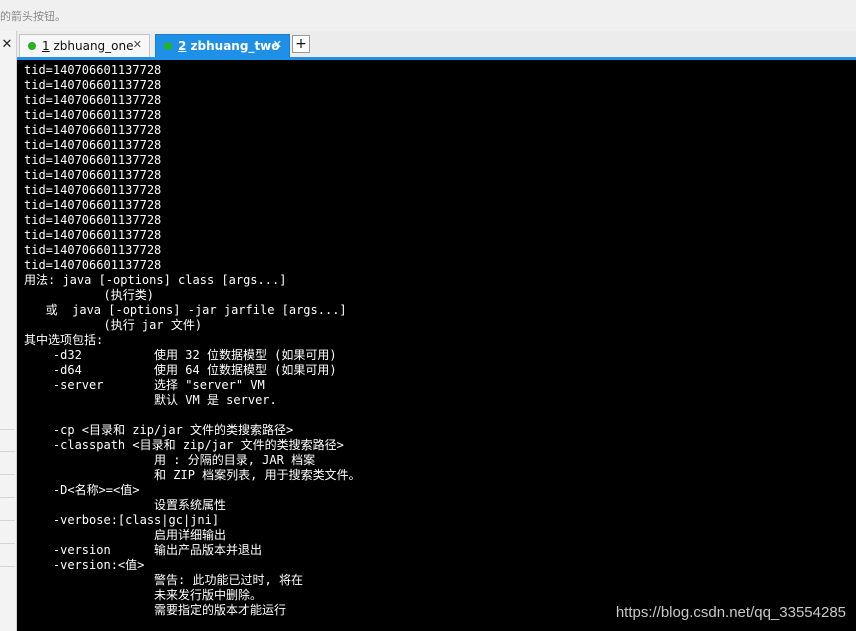 This screenshot has height=631, width=856. What do you see at coordinates (8, 331) in the screenshot?
I see `session-side-panel: ✕` at bounding box center [8, 331].